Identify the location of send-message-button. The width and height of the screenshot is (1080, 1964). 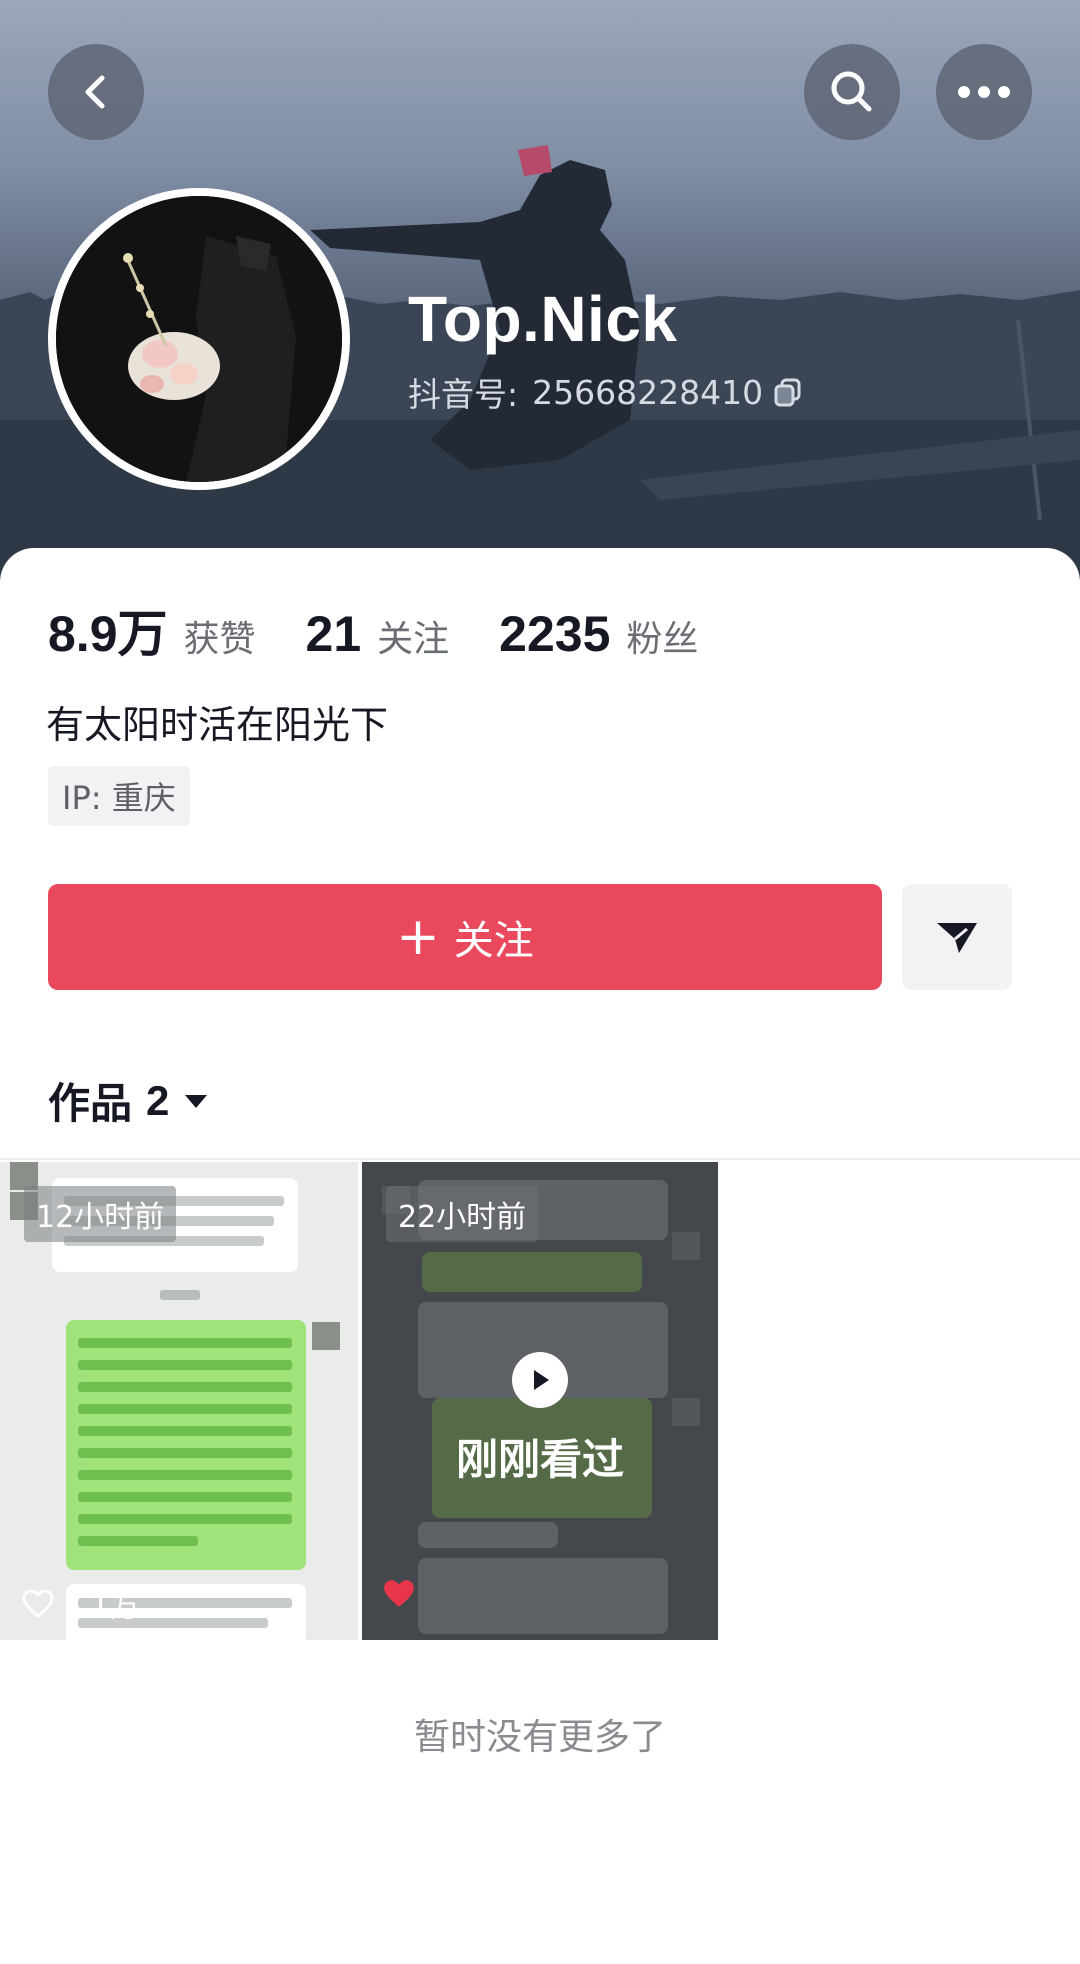
(957, 937).